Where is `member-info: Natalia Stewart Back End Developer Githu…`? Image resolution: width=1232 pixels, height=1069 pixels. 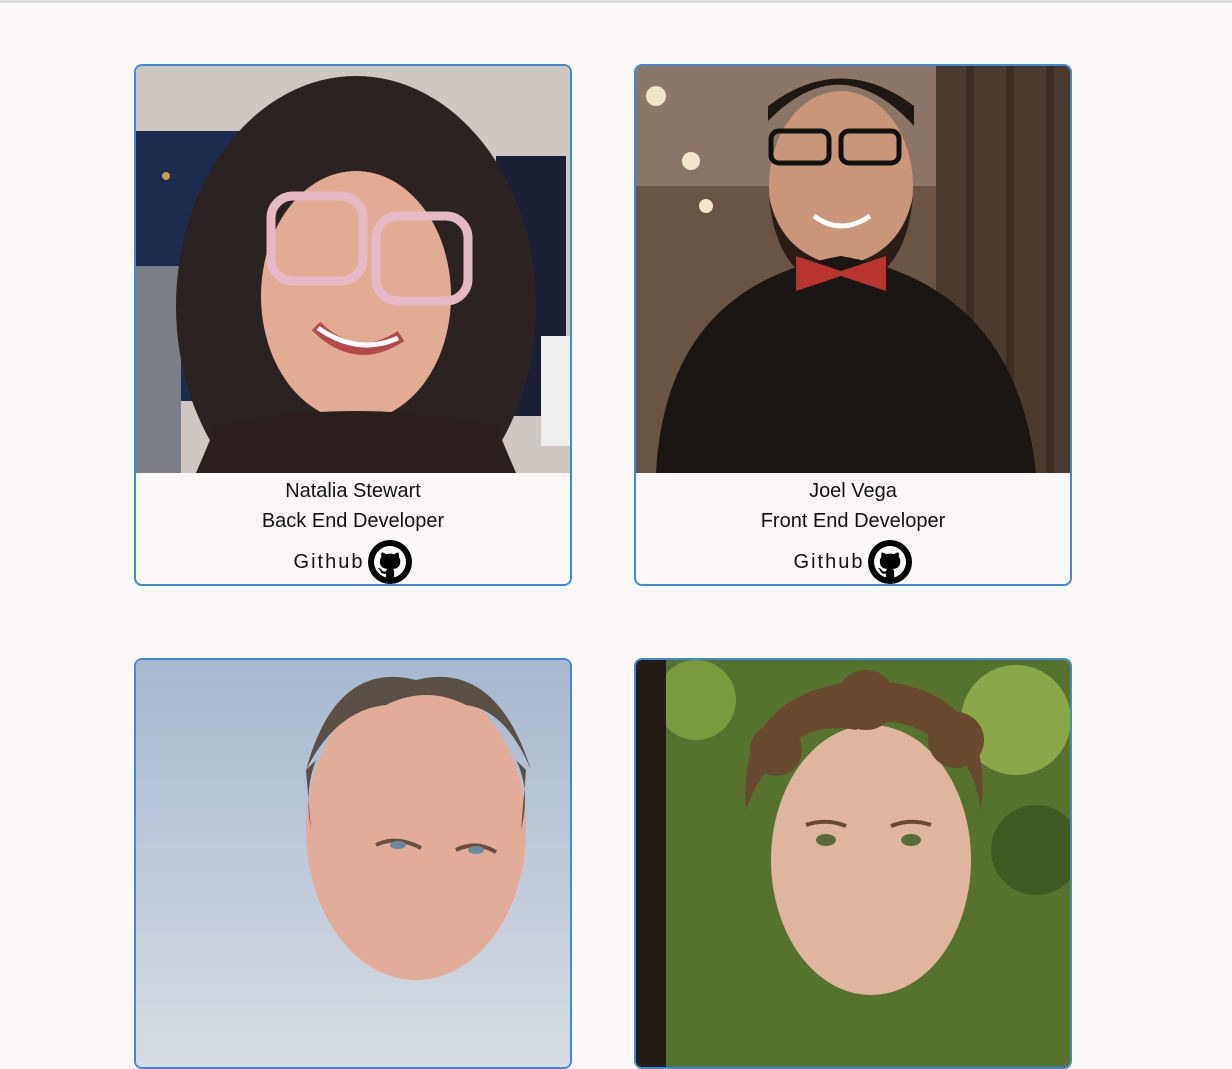 member-info: Natalia Stewart Back End Developer Githu… is located at coordinates (353, 528).